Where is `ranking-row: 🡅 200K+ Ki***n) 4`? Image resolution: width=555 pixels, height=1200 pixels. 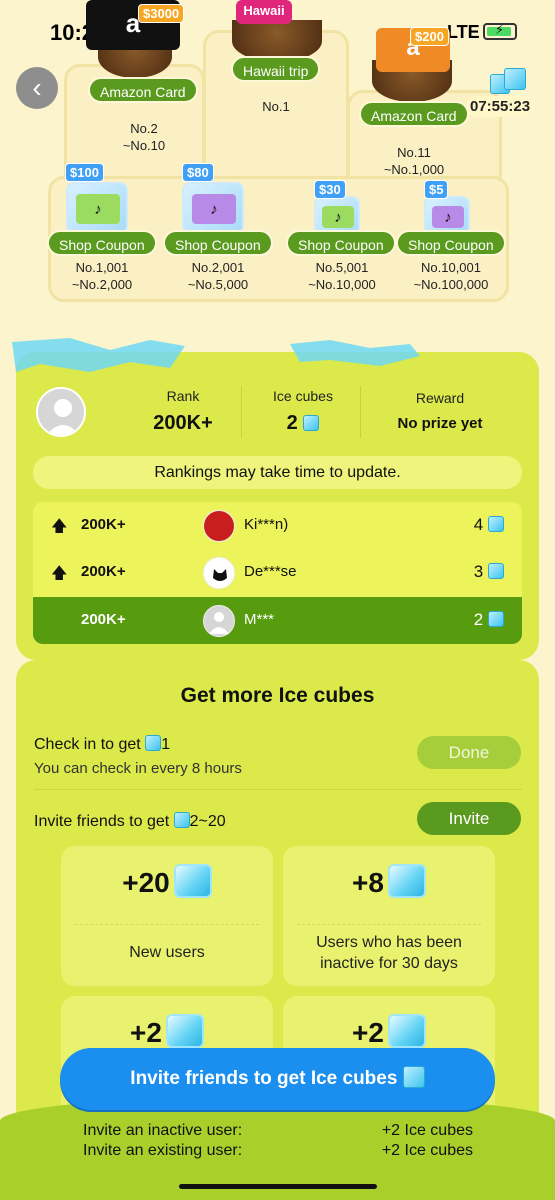
ranking-row: 🡅 200K+ Ki***n) 4 is located at coordinates (277, 525).